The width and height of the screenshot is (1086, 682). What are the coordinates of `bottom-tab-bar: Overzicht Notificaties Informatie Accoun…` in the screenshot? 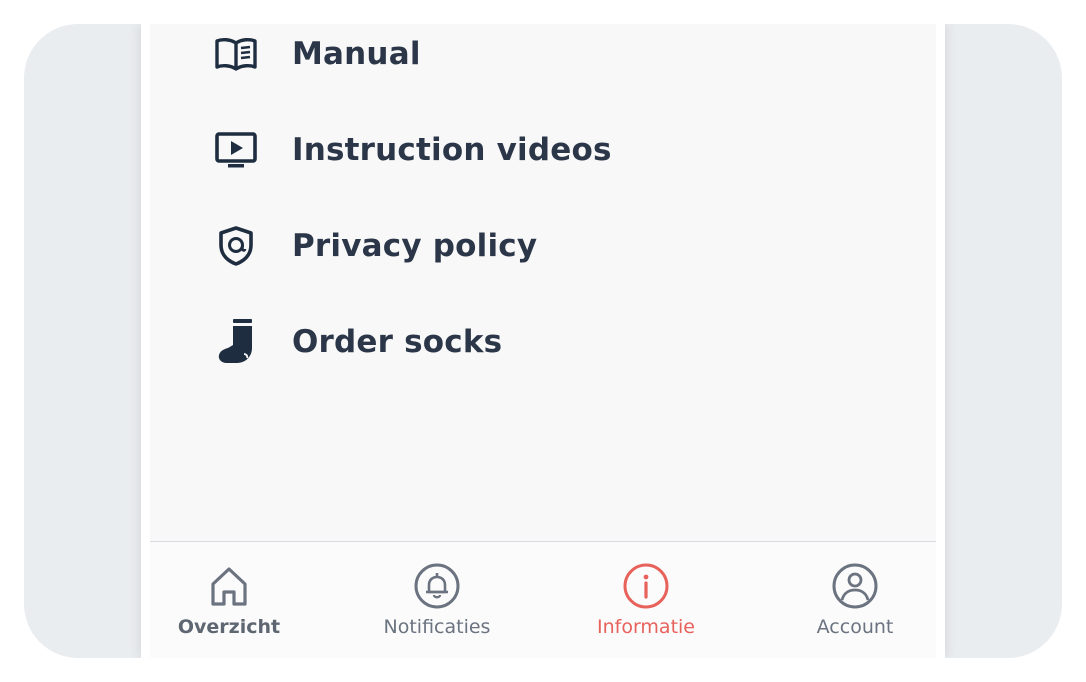 It's located at (543, 600).